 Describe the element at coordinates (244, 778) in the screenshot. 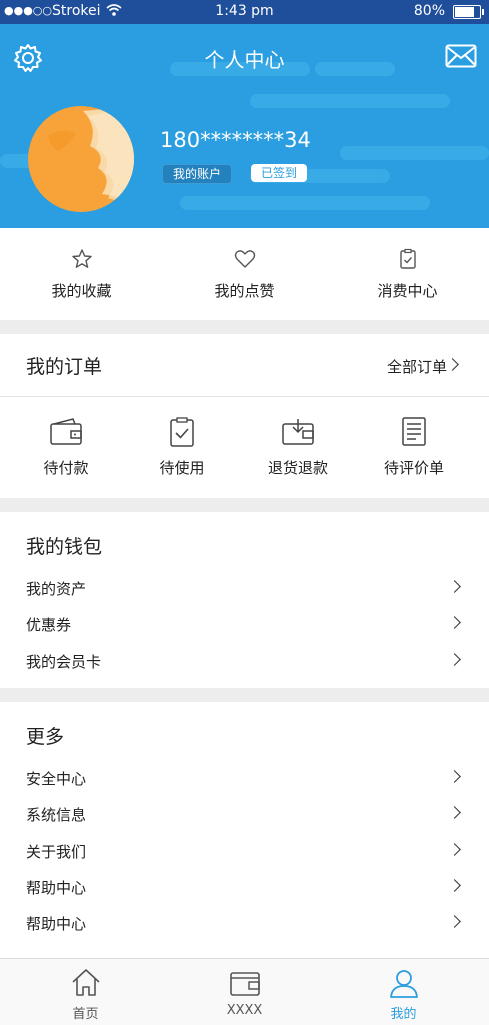

I see `more-row-security-center: 安全中心` at that location.